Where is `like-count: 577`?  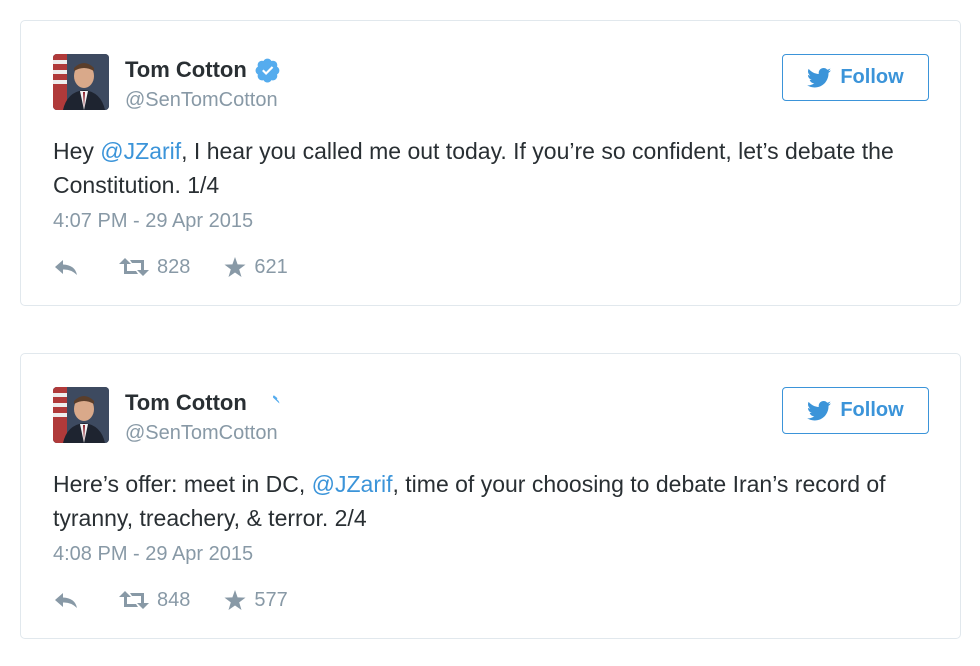
like-count: 577 is located at coordinates (271, 599).